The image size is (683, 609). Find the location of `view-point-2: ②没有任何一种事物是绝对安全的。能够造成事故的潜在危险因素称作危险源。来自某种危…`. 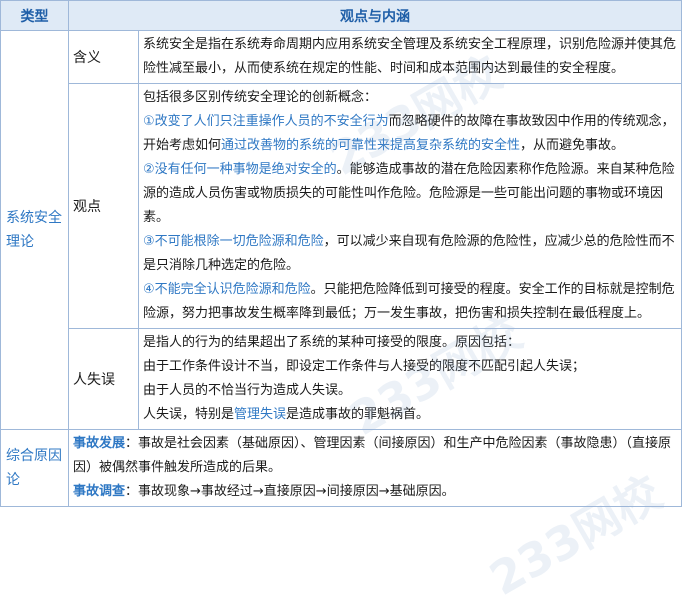

view-point-2: ②没有任何一种事物是绝对安全的。能够造成事故的潜在危险因素称作危险源。来自某种危… is located at coordinates (410, 194).